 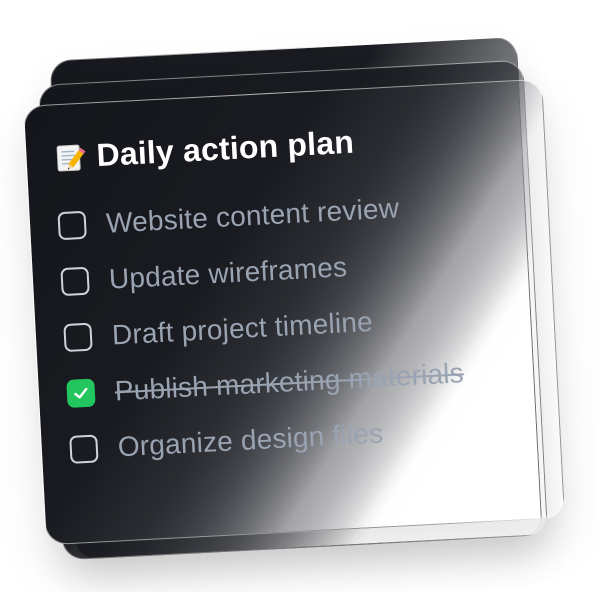 I want to click on task-label: Website content review, so click(x=252, y=215).